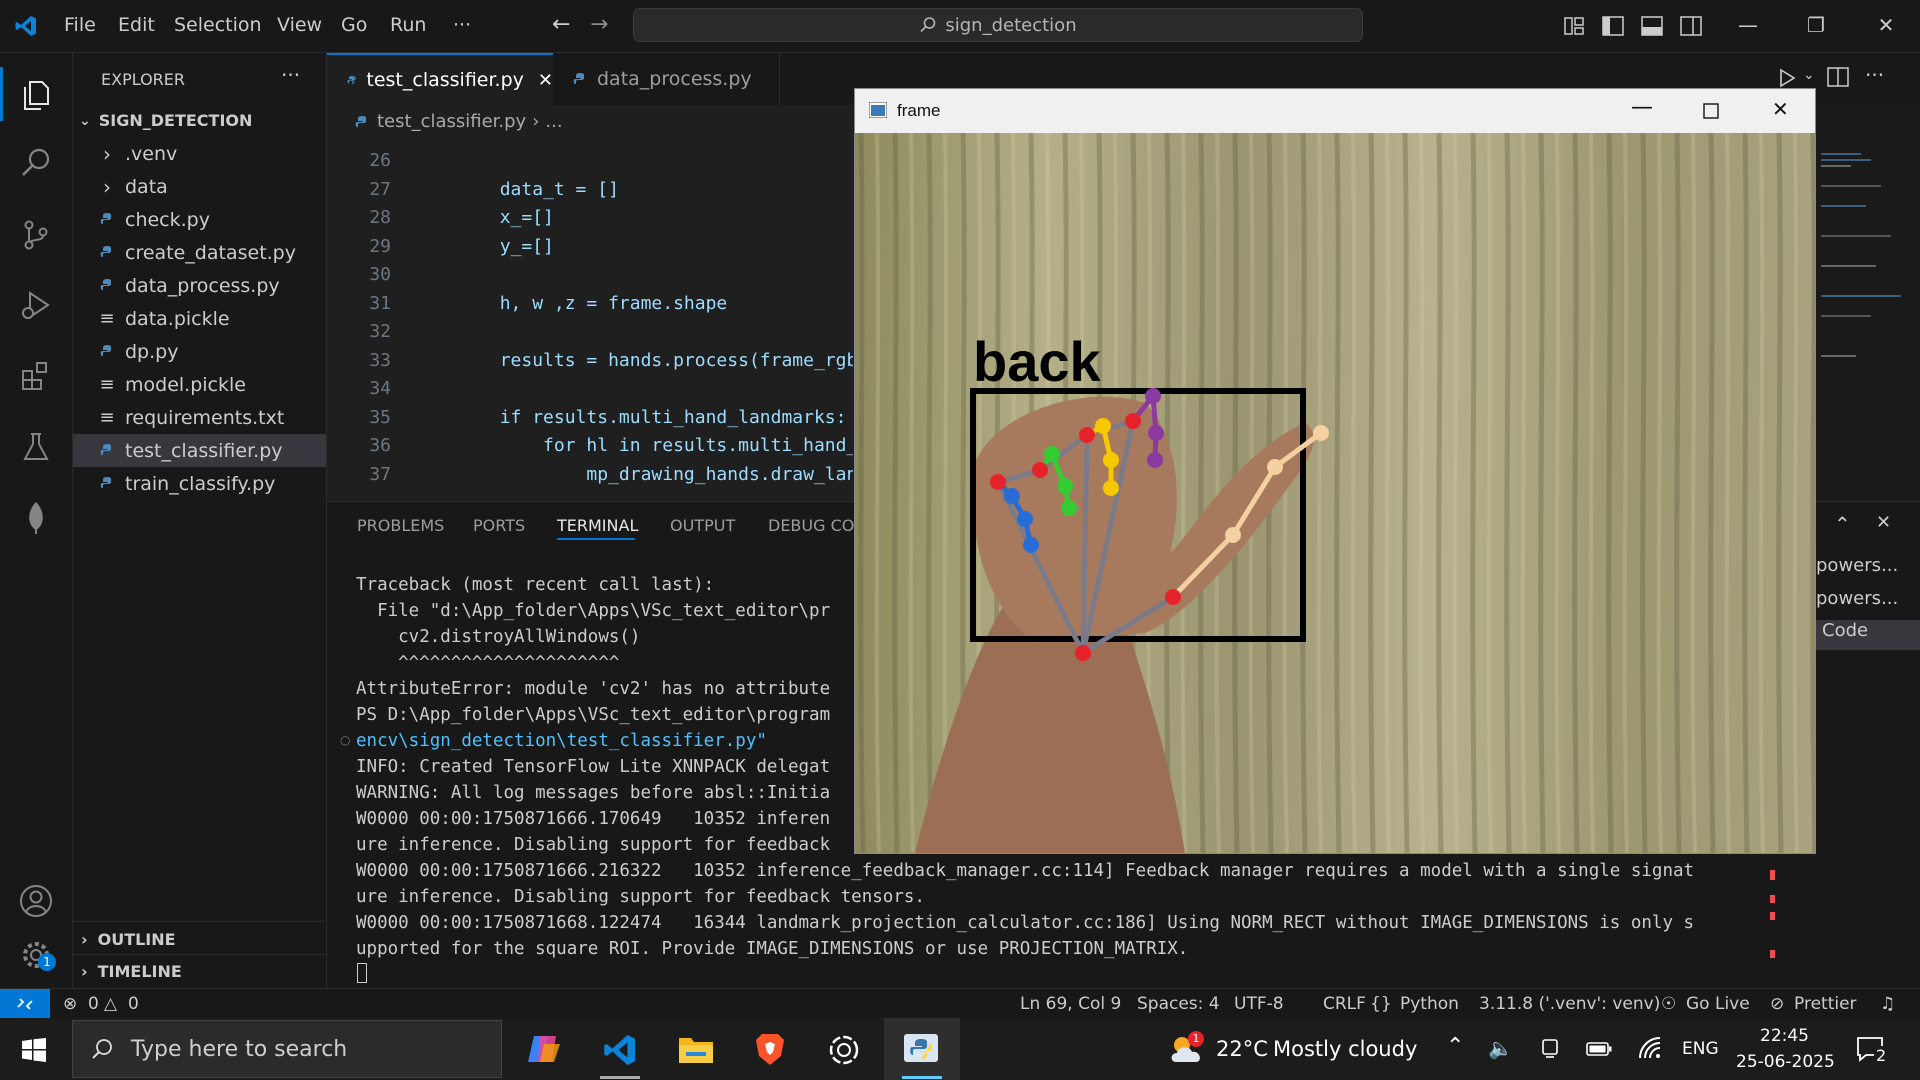 The height and width of the screenshot is (1080, 1920). Describe the element at coordinates (199, 219) in the screenshot. I see `tree-item-check-py: check.py` at that location.